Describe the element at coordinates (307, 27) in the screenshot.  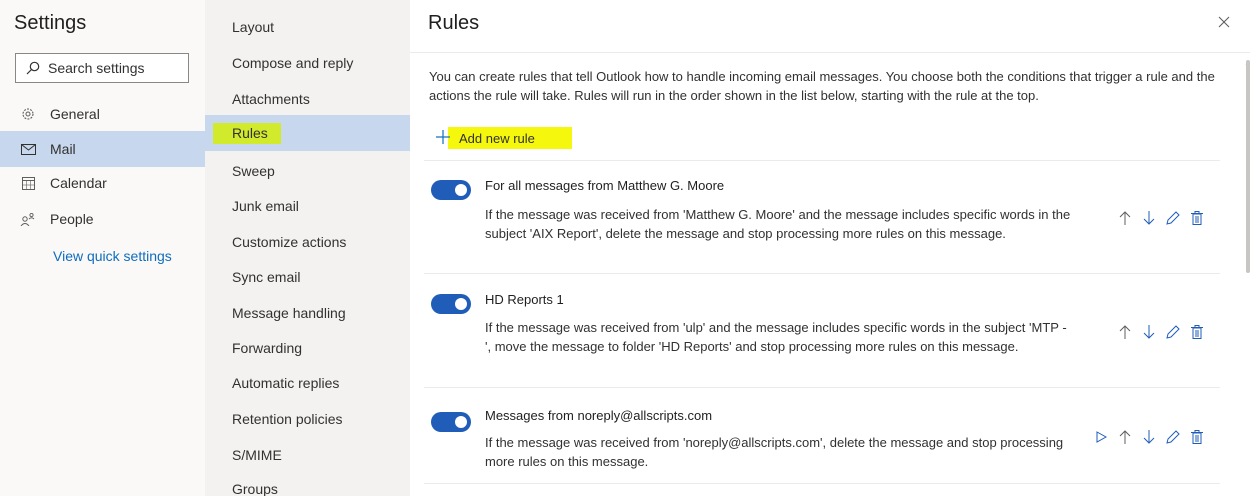
I see `menu-item-layout: Layout` at that location.